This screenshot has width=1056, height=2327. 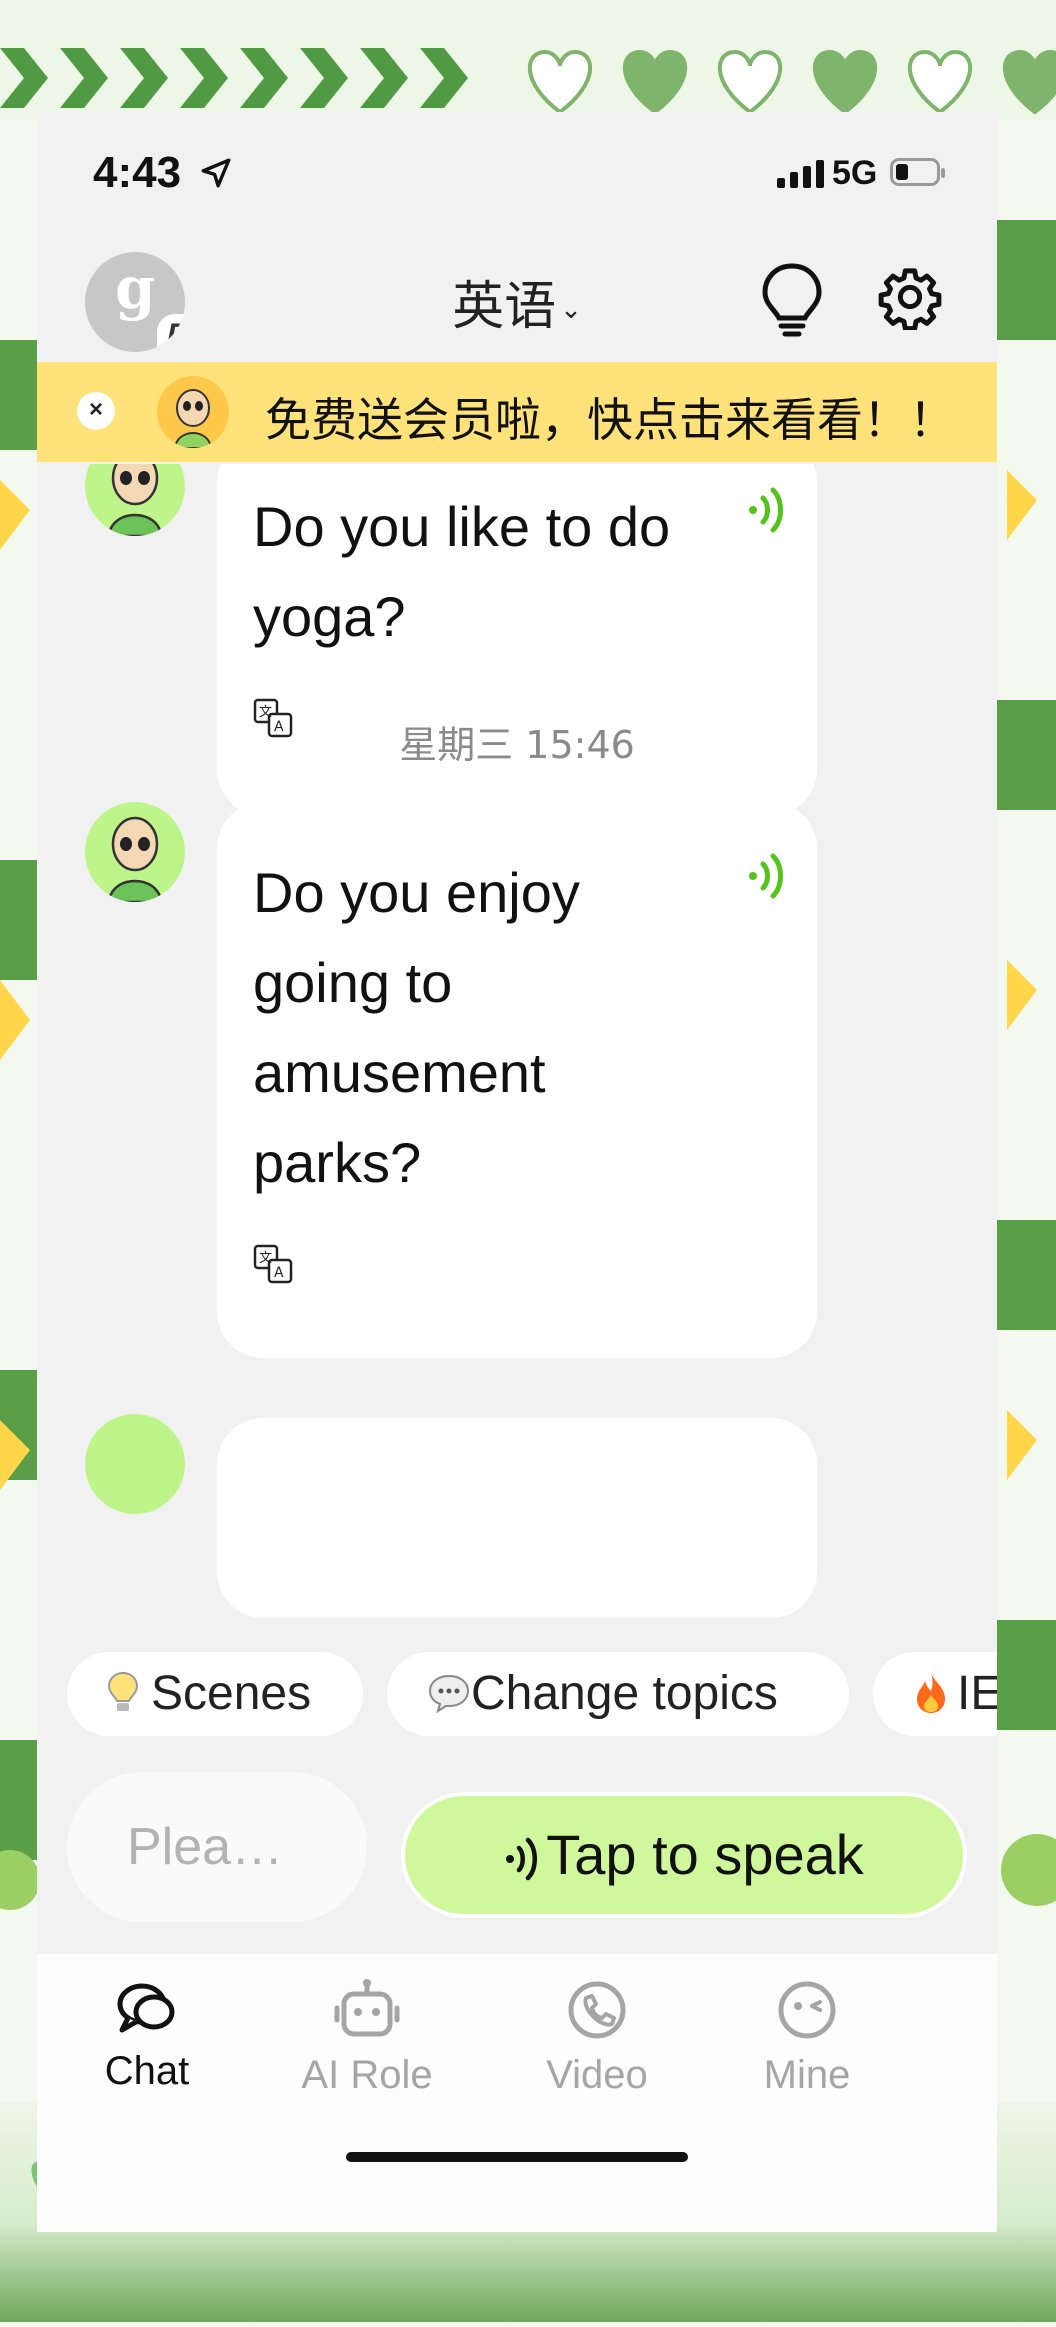 I want to click on tab-video: Video, so click(x=597, y=2038).